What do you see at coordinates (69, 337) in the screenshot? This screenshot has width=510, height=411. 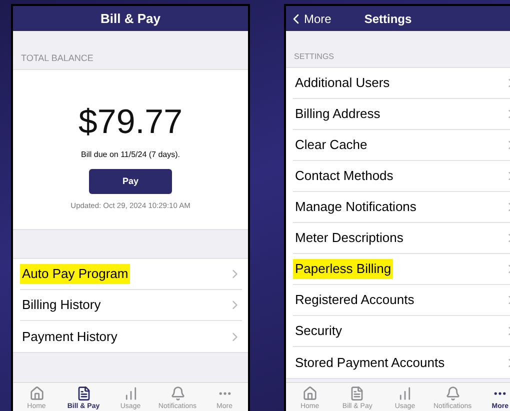 I see `row-label: Payment History` at bounding box center [69, 337].